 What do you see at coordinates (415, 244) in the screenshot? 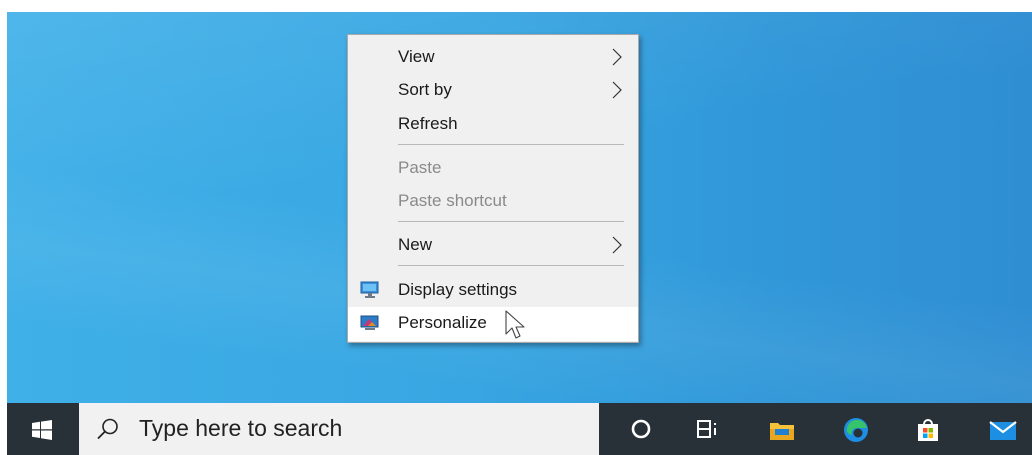
I see `menu-item-label: New` at bounding box center [415, 244].